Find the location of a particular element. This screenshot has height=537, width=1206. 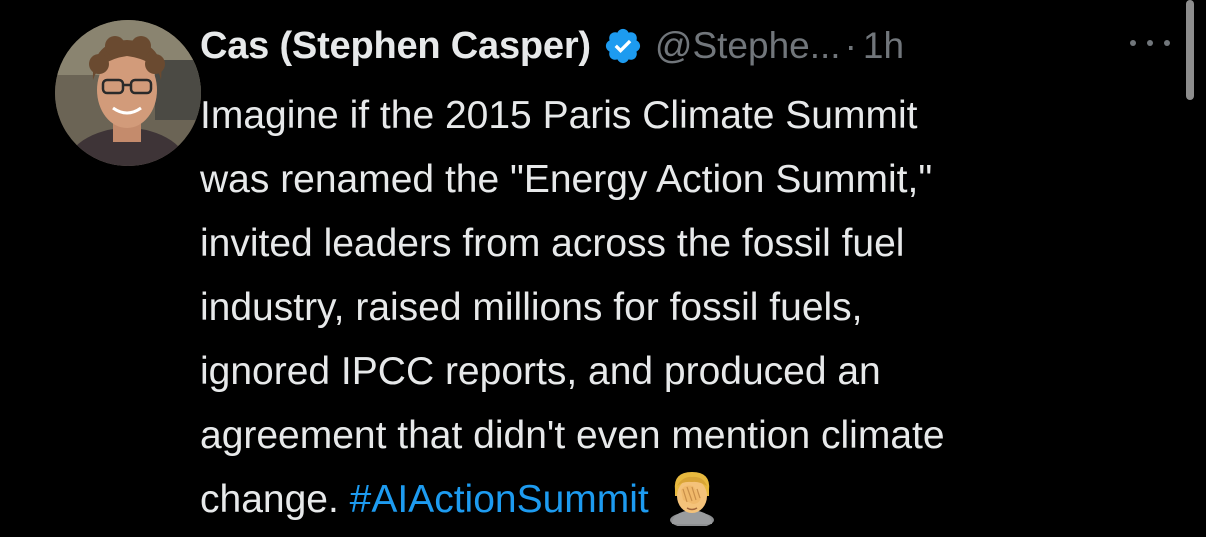

tweet-header: Cas (Stephen Casper) @Stephe... · 1h is located at coordinates (552, 46).